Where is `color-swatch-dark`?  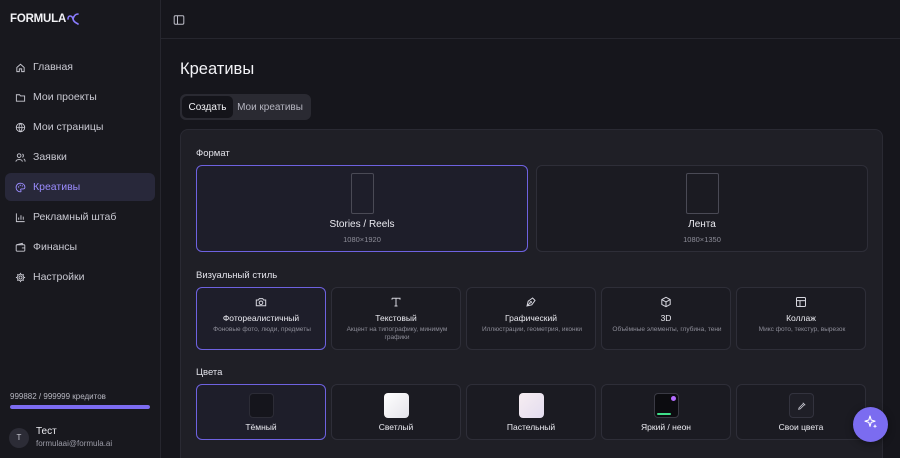 color-swatch-dark is located at coordinates (261, 405).